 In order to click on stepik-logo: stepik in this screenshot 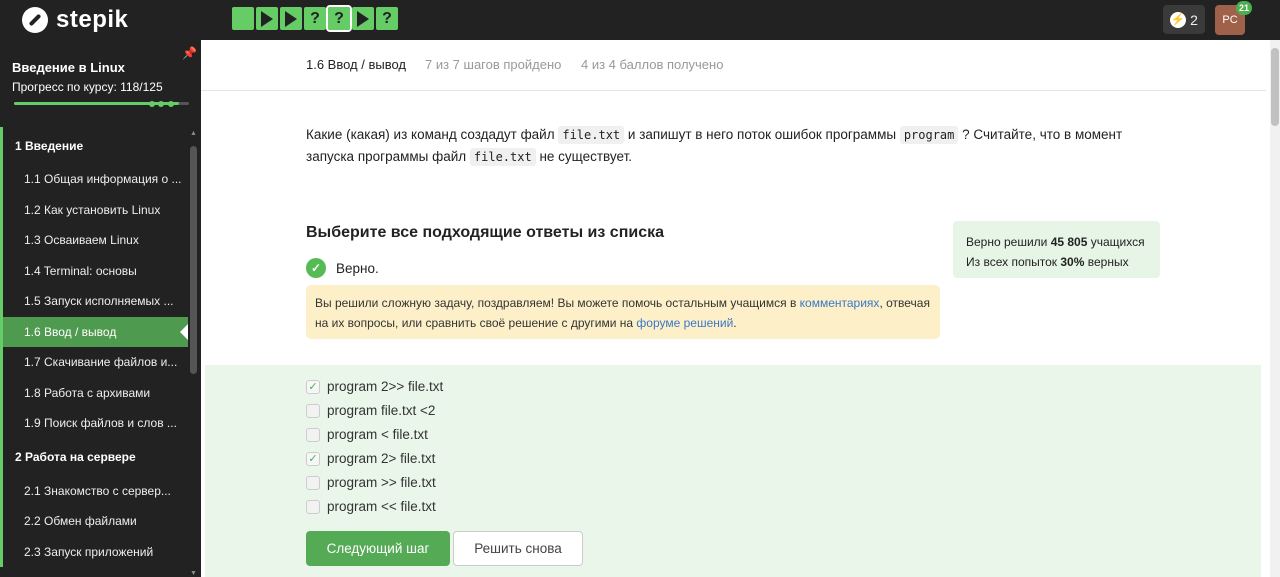, I will do `click(75, 20)`.